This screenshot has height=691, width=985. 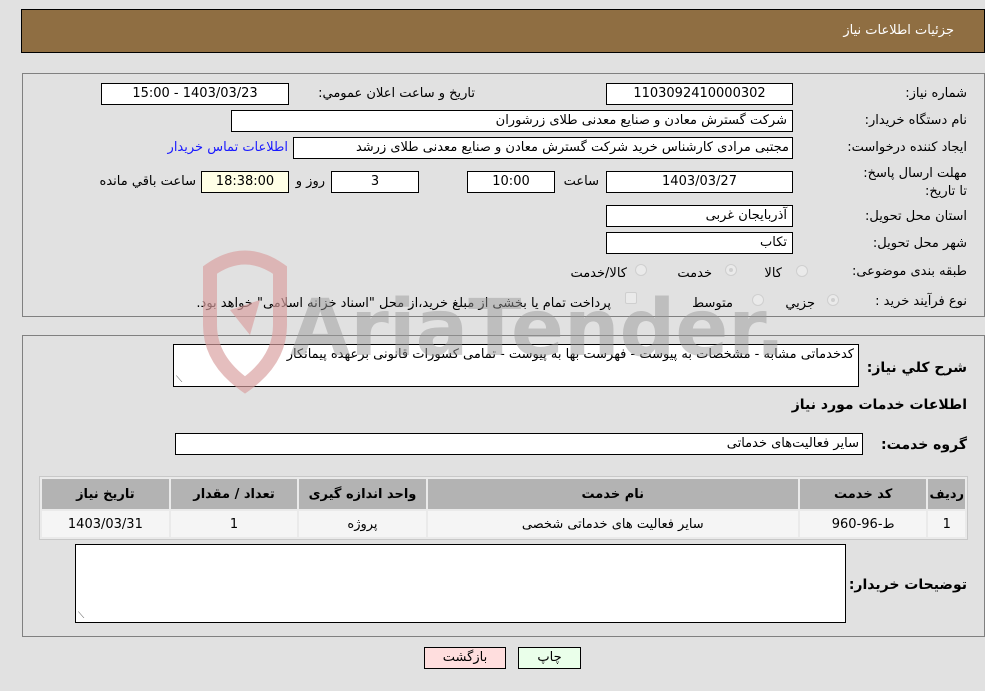 I want to click on category-option-goods-service: کالا/خدمت, so click(x=598, y=273).